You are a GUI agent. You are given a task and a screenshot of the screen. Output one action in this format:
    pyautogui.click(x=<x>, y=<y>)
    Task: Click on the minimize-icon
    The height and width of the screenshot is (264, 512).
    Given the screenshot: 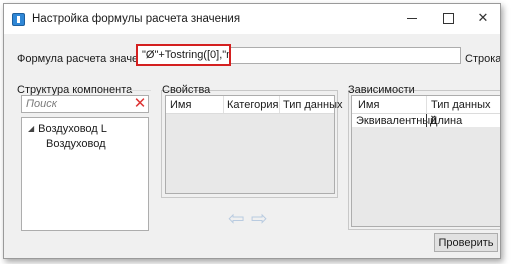 What is the action you would take?
    pyautogui.click(x=412, y=18)
    